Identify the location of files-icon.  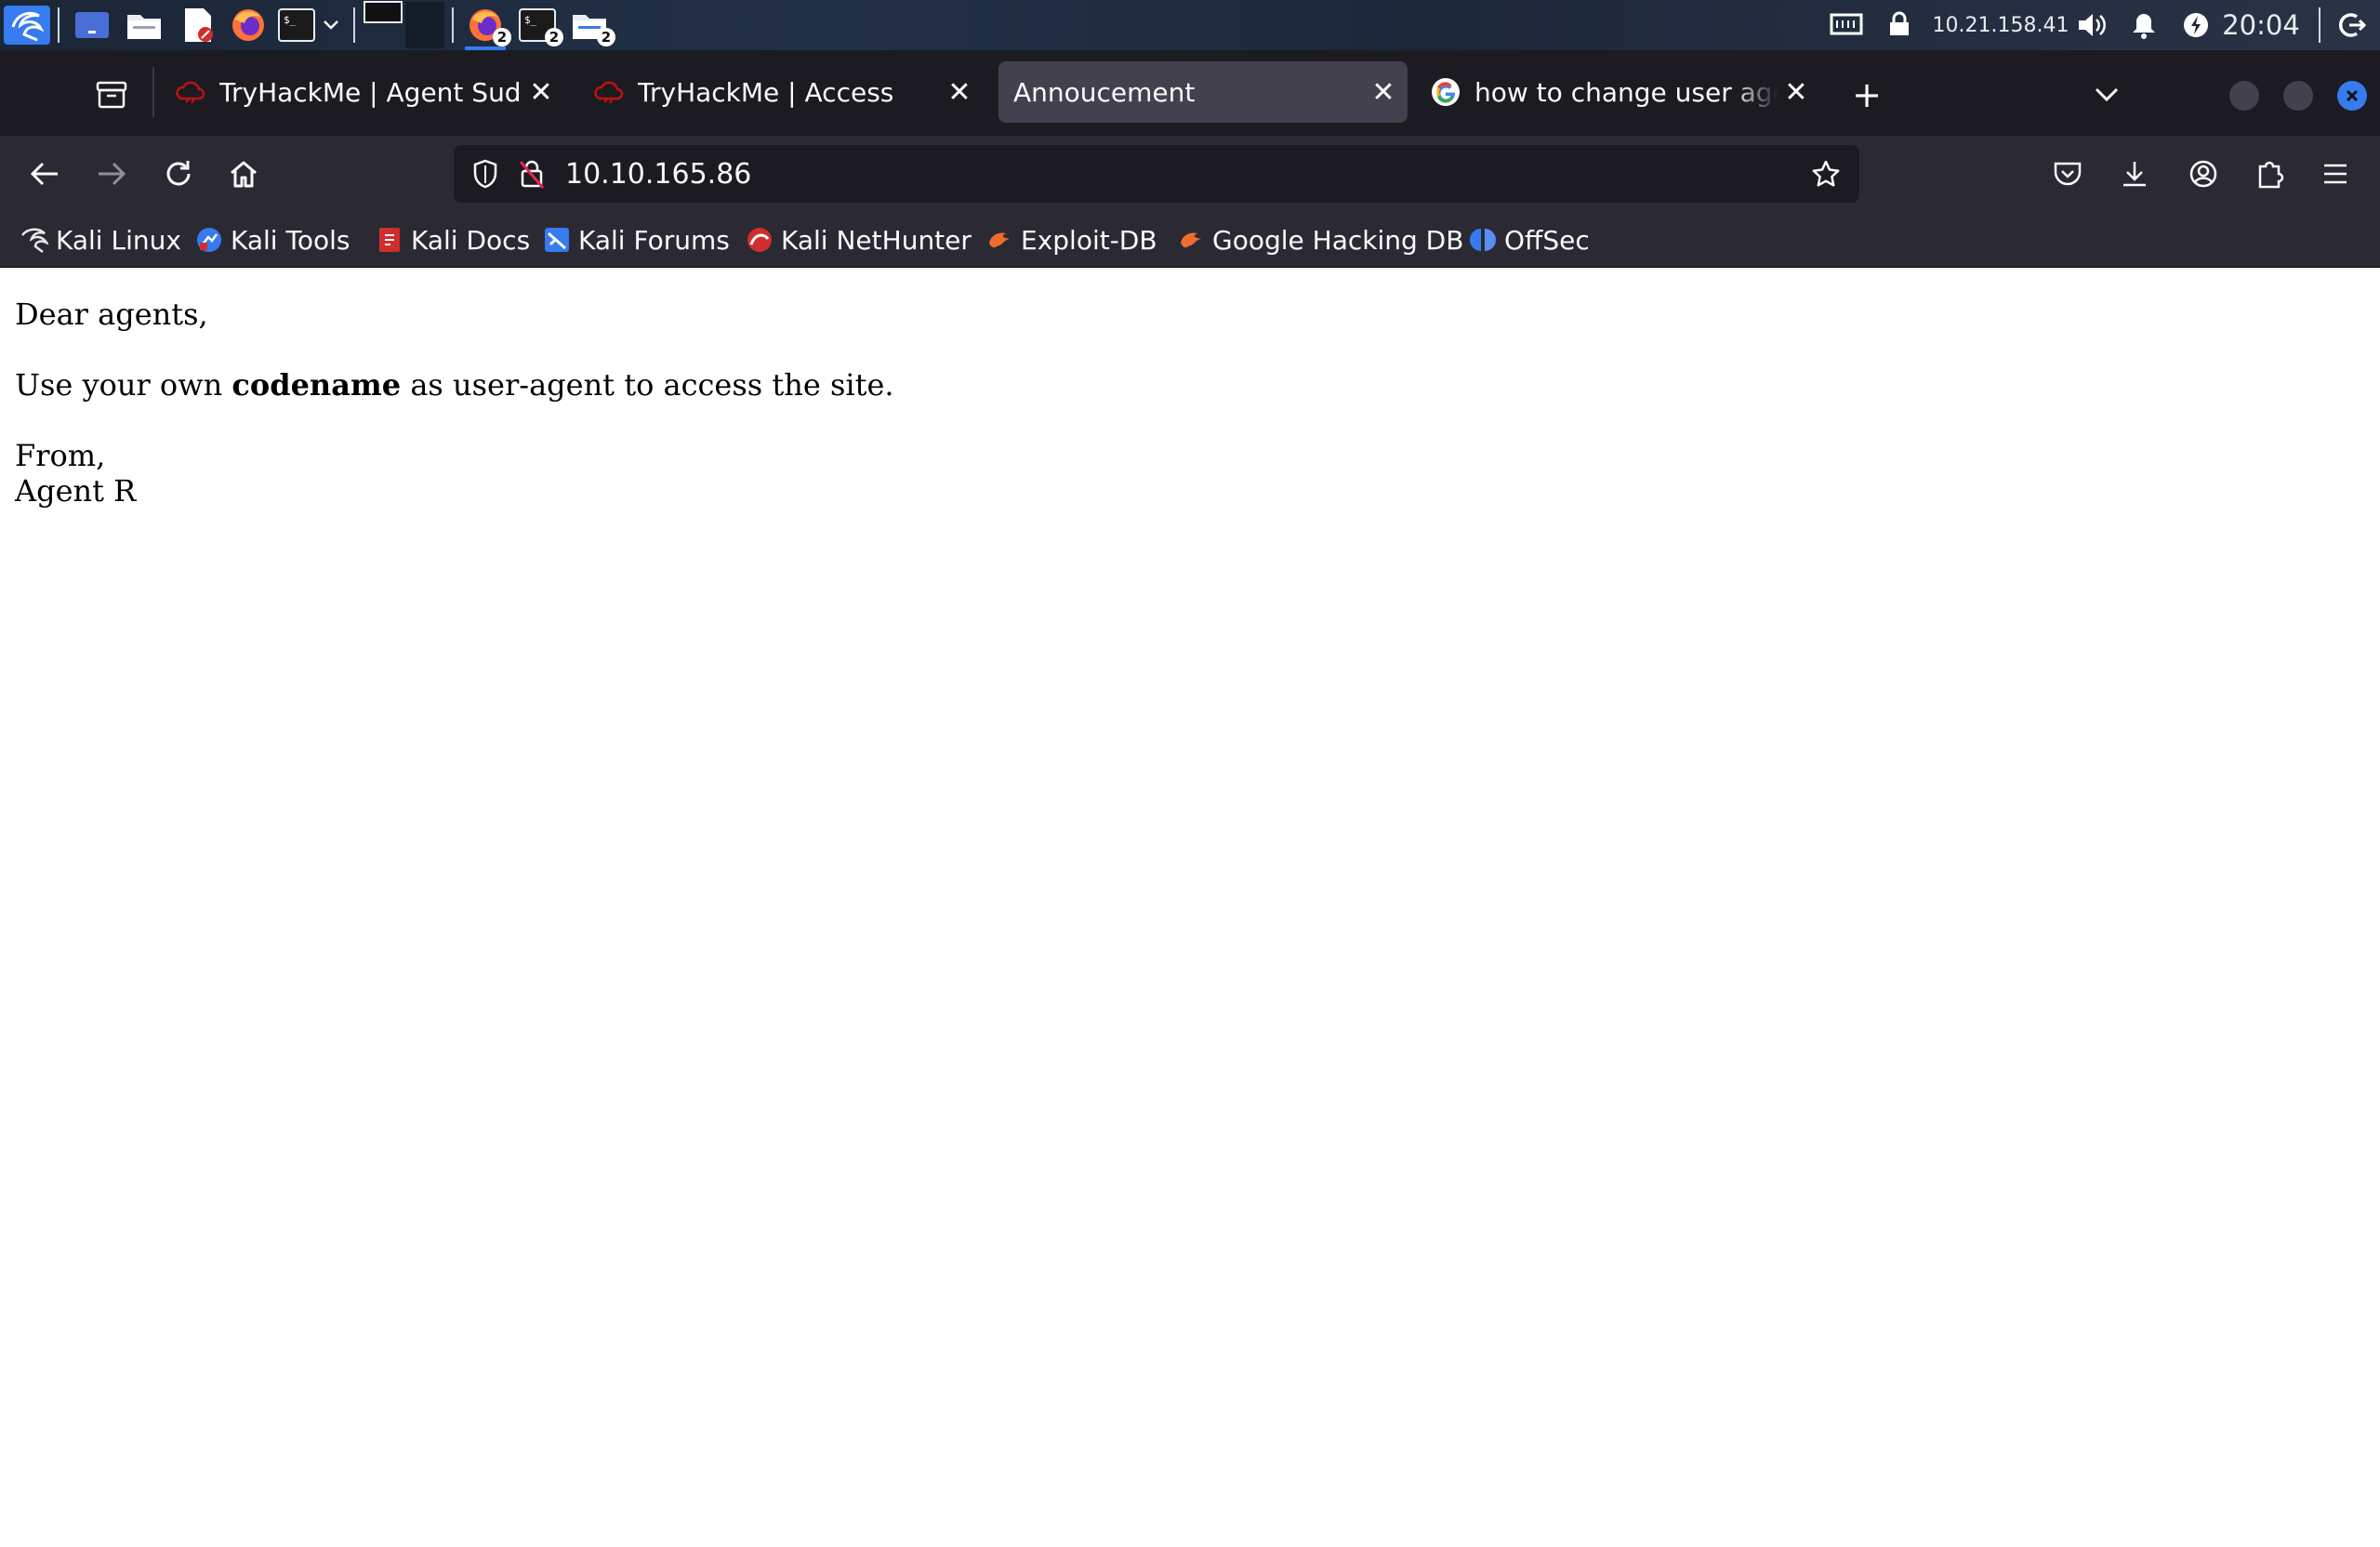
(144, 25).